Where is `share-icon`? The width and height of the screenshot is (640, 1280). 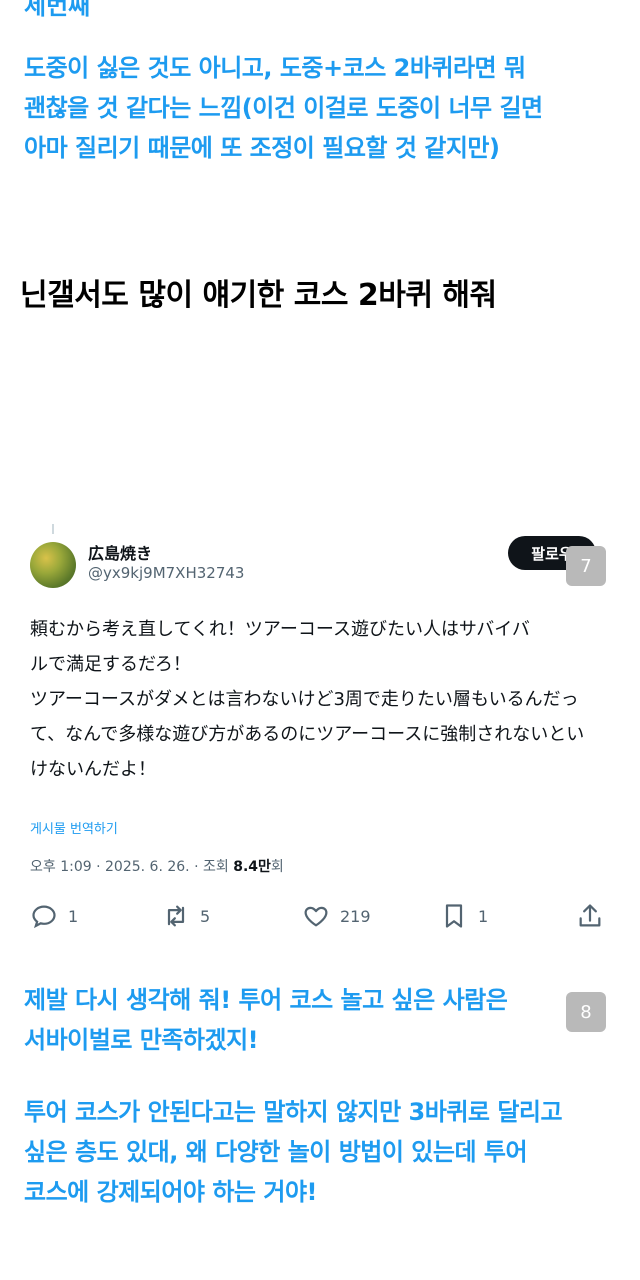 share-icon is located at coordinates (590, 915).